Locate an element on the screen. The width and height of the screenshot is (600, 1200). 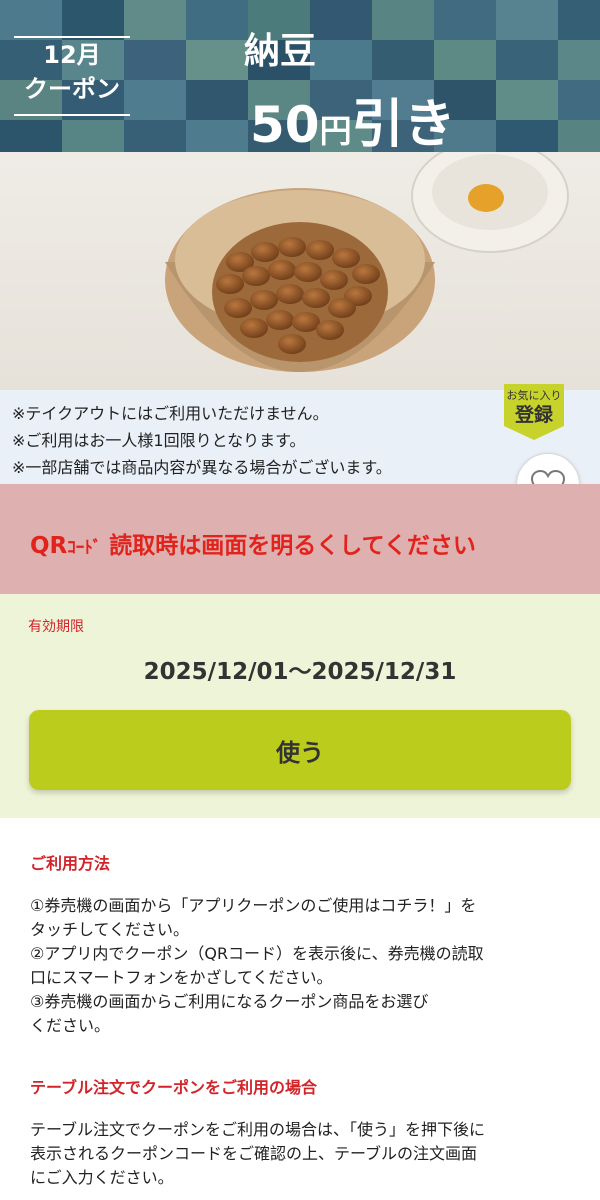
month-label-line2: クーポン is located at coordinates (72, 89).